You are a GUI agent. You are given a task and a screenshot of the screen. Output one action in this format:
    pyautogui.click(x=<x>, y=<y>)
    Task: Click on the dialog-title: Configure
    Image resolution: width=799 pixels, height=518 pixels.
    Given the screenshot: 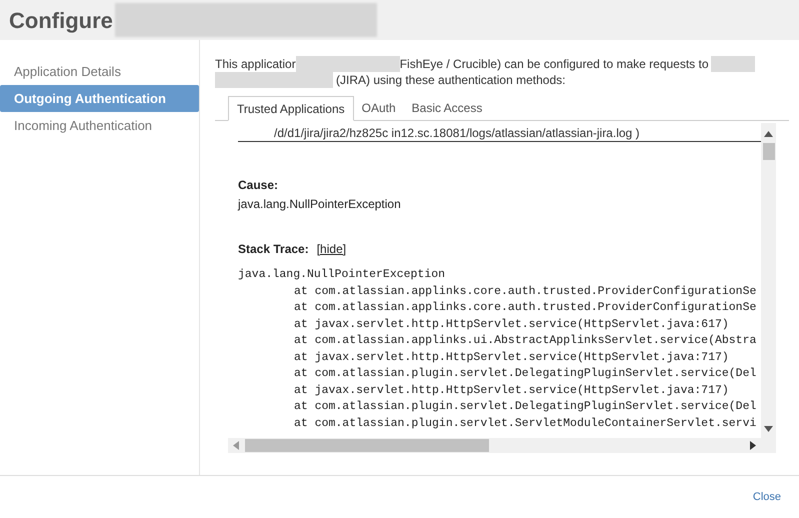 What is the action you would take?
    pyautogui.click(x=61, y=20)
    